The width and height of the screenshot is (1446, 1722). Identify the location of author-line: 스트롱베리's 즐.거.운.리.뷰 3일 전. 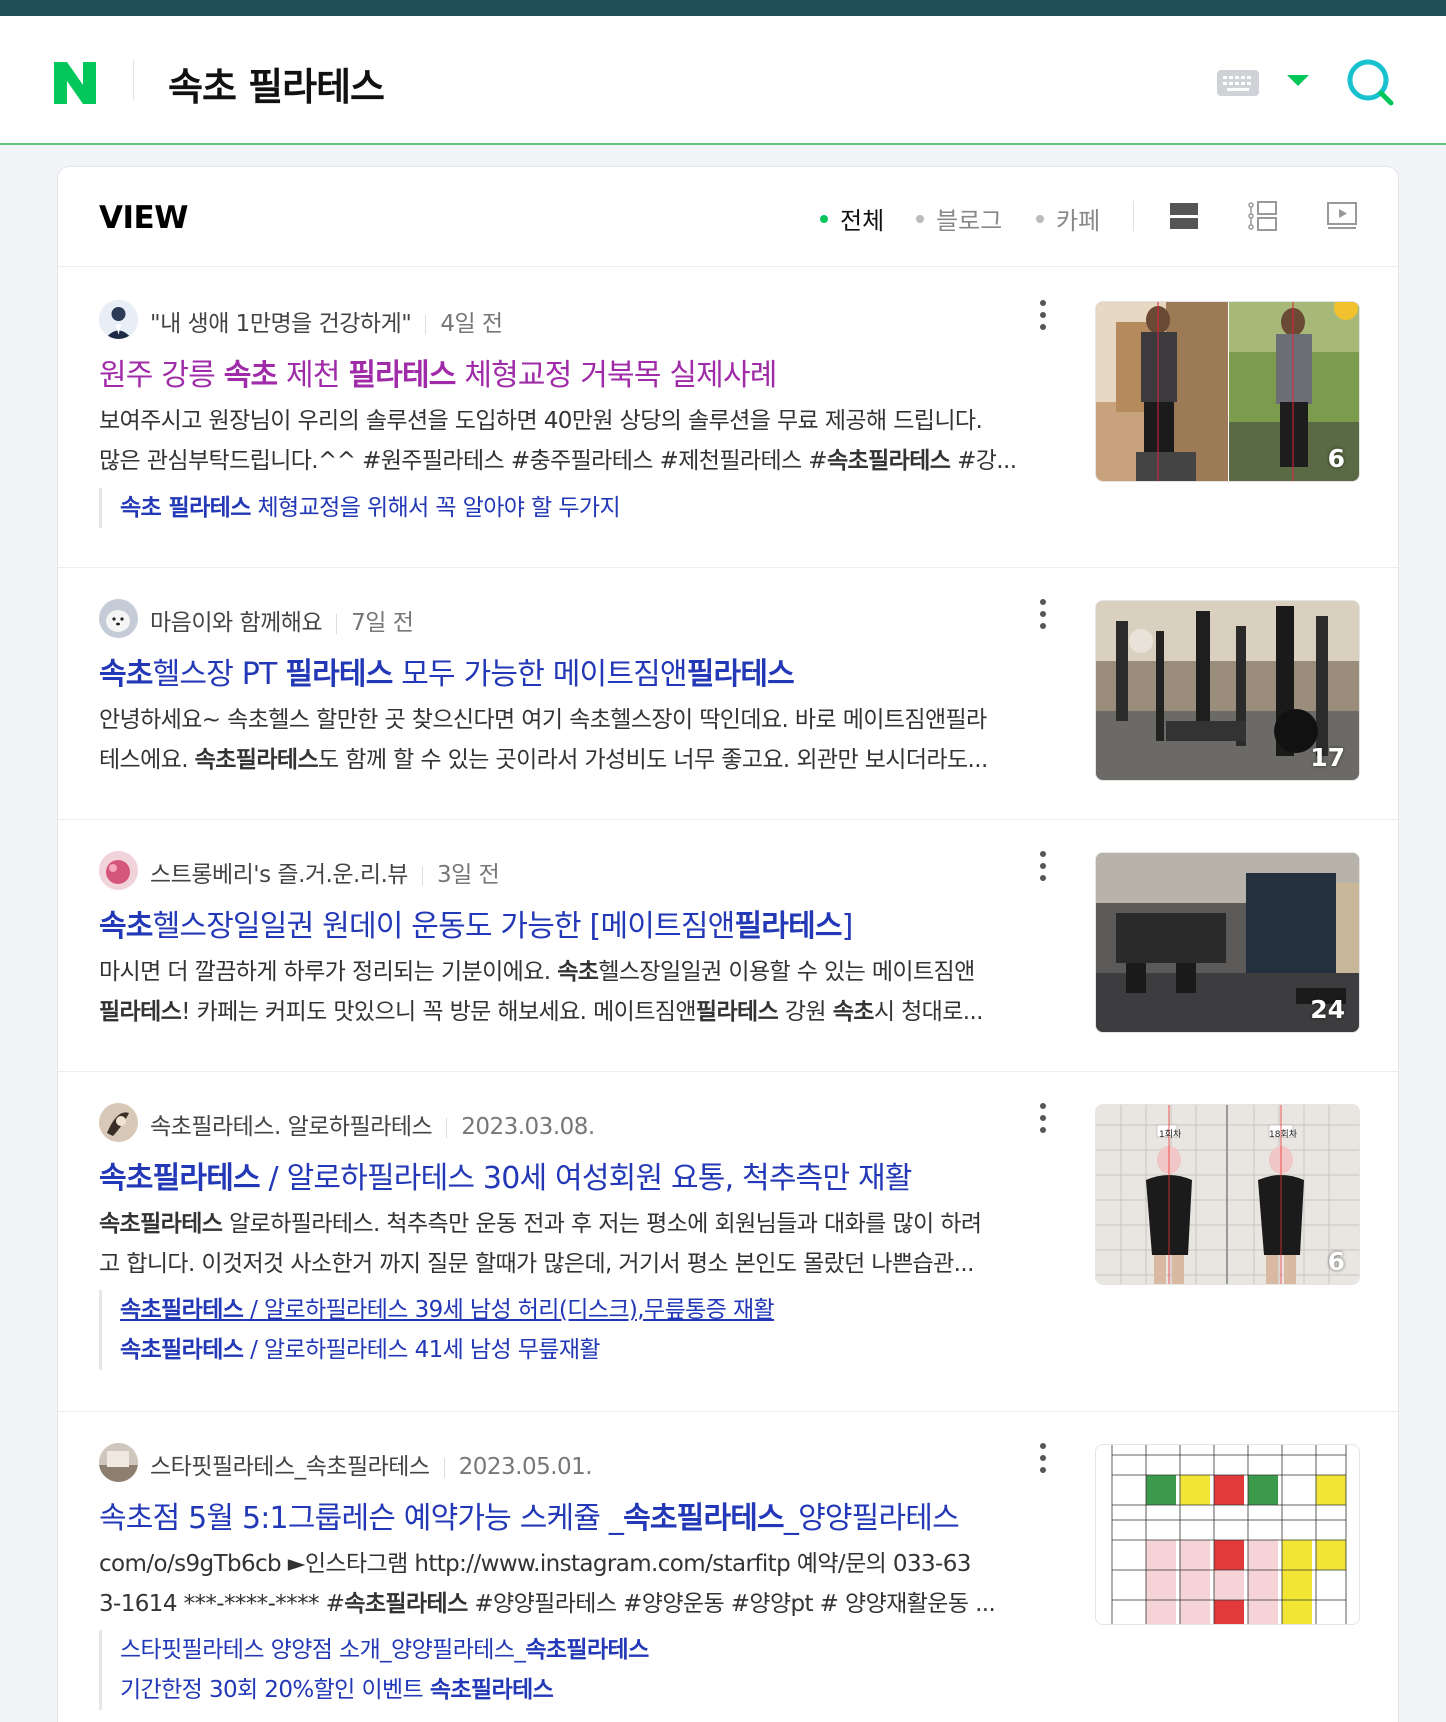
(325, 872).